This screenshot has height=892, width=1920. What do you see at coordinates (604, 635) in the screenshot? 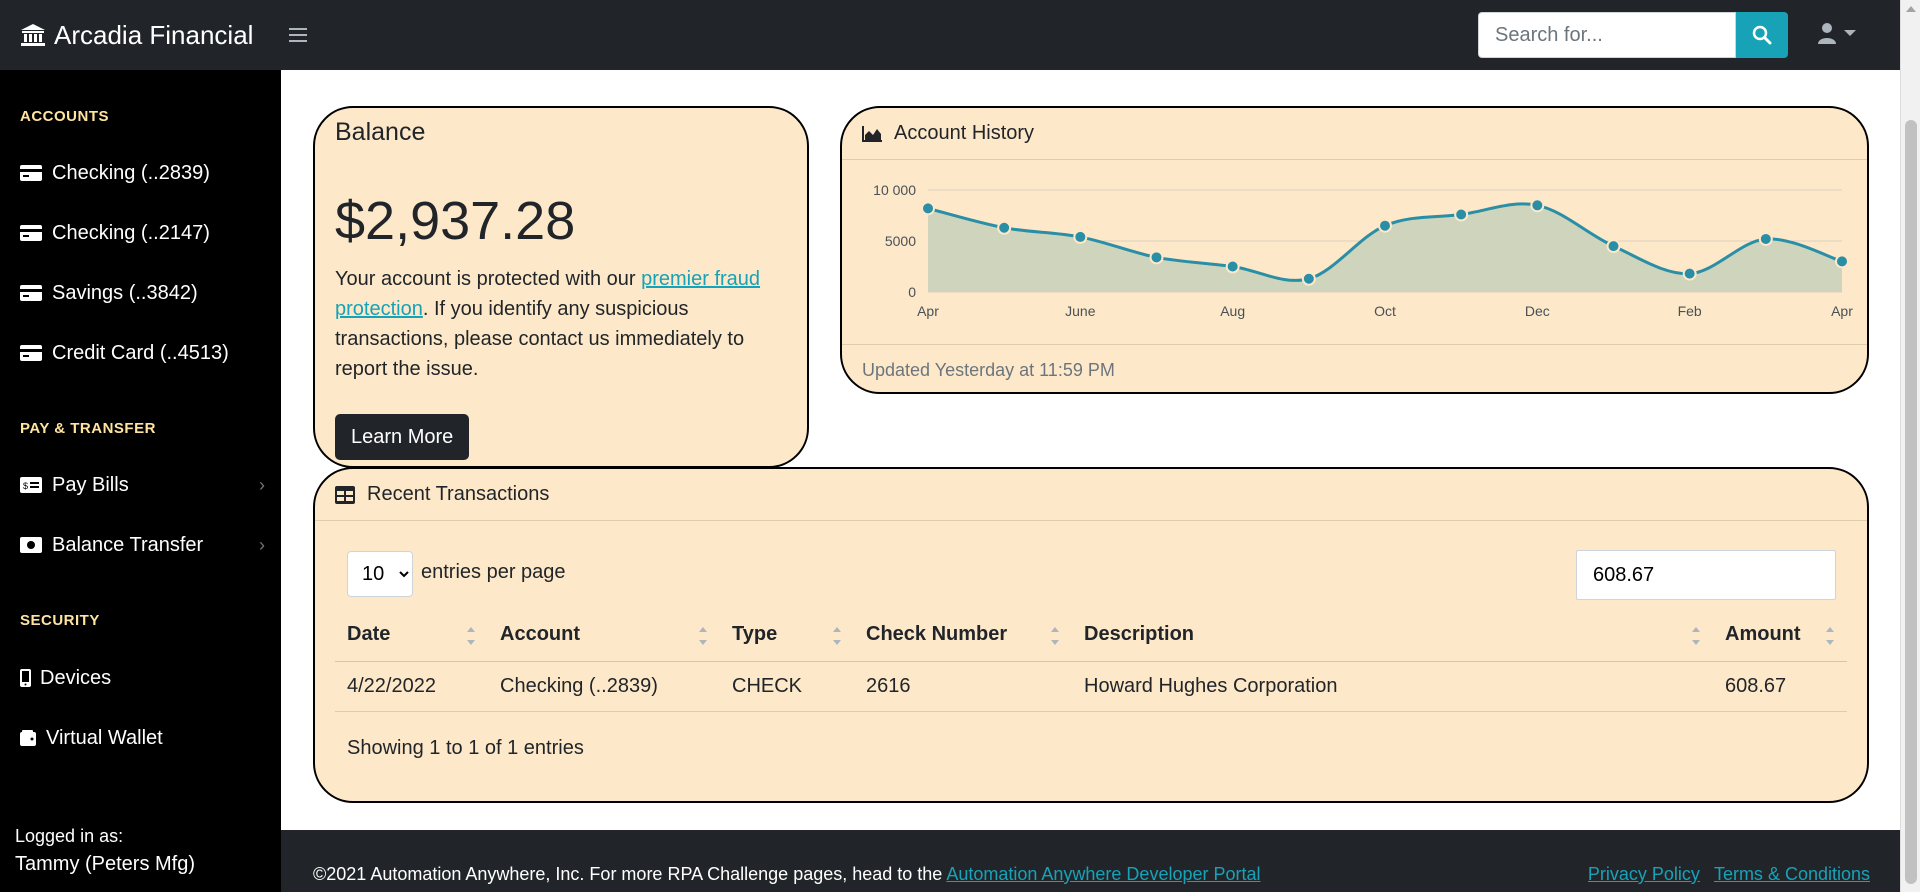
I see `column-header-account: Account` at bounding box center [604, 635].